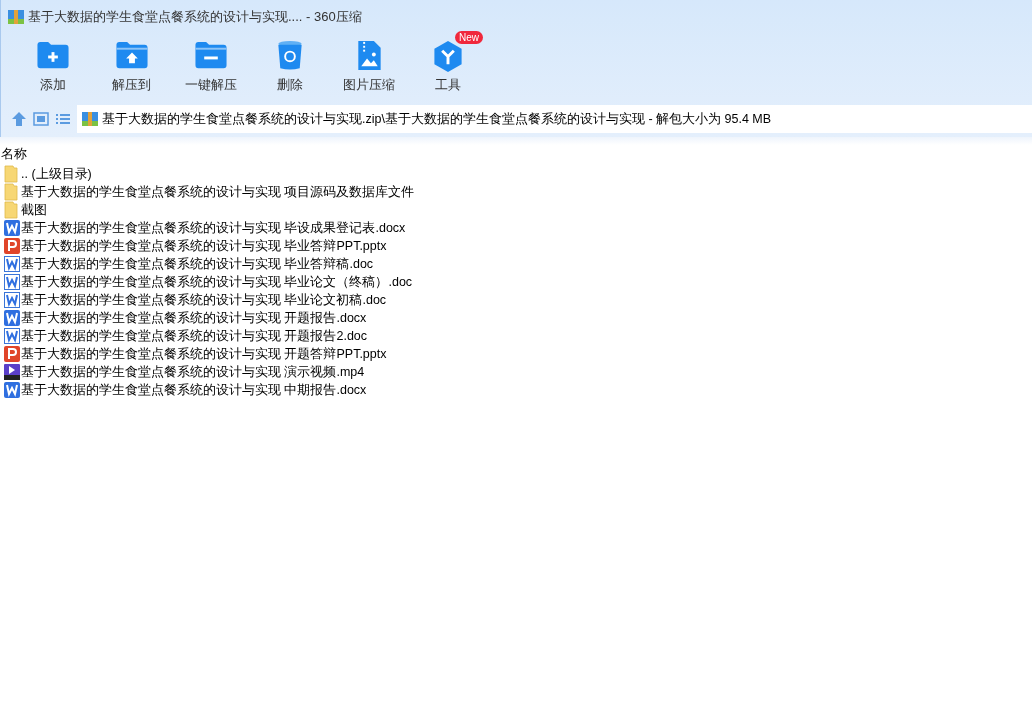 Image resolution: width=1032 pixels, height=702 pixels. Describe the element at coordinates (210, 282) in the screenshot. I see `file-row: 基于大数据的学生食堂点餐系统的设计与实现 毕业论文（终稿）.doc` at that location.